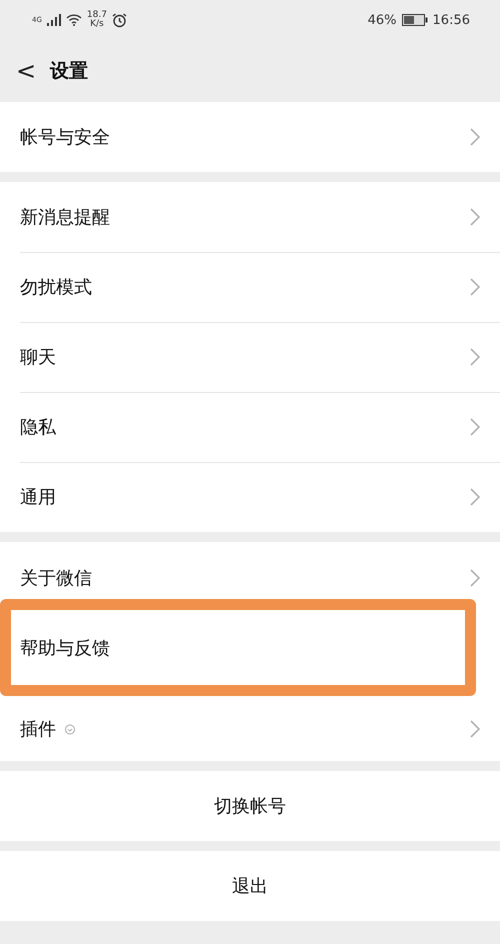  What do you see at coordinates (250, 728) in the screenshot?
I see `settings-item: 插件` at bounding box center [250, 728].